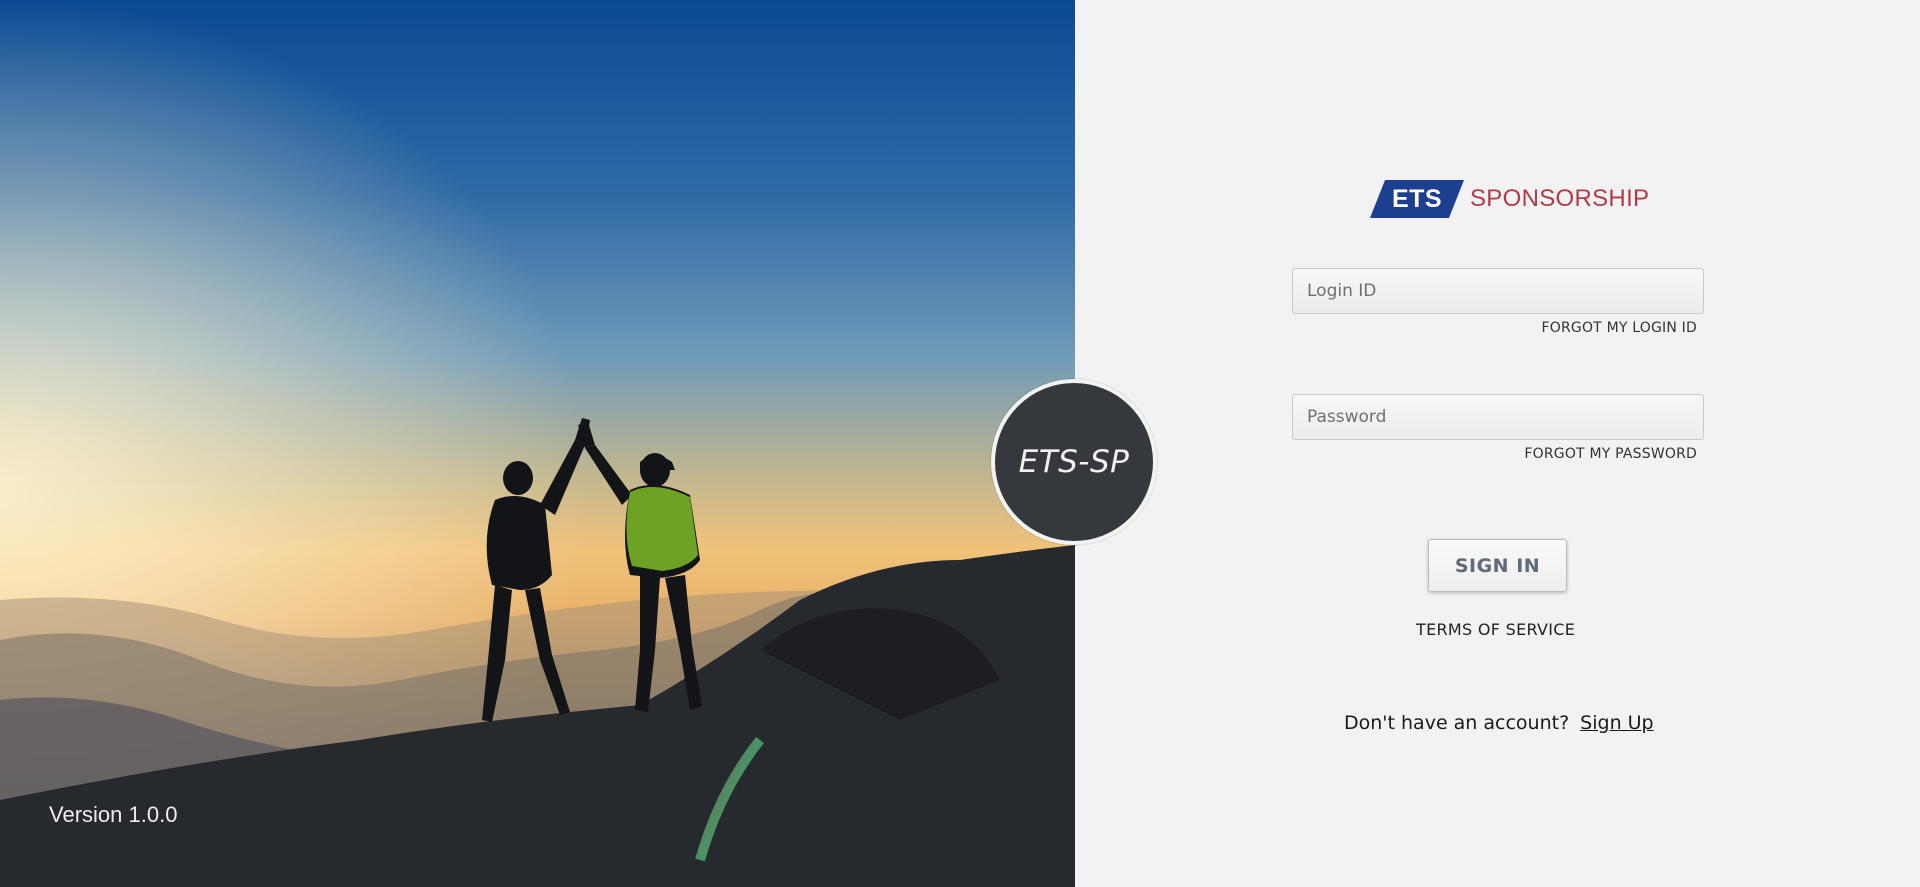 This screenshot has width=1920, height=887. What do you see at coordinates (113, 814) in the screenshot?
I see `version-label: Version 1.0.0` at bounding box center [113, 814].